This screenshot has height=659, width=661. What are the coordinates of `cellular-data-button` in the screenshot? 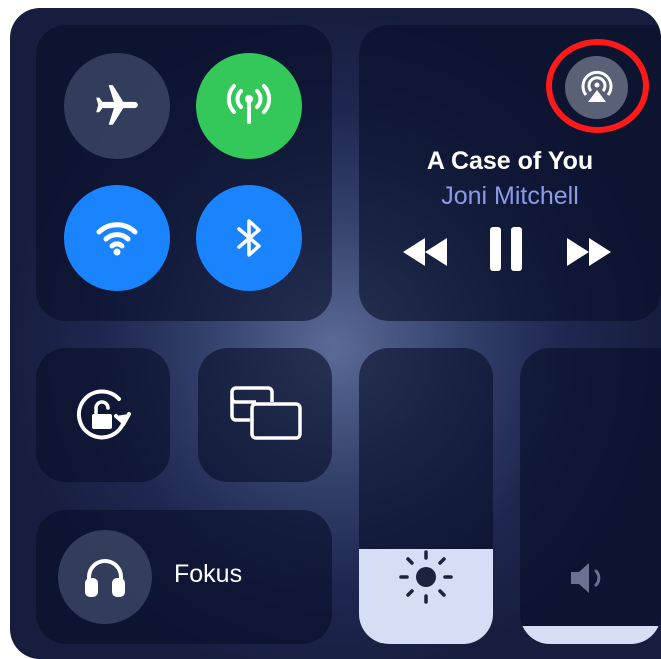 It's located at (249, 106).